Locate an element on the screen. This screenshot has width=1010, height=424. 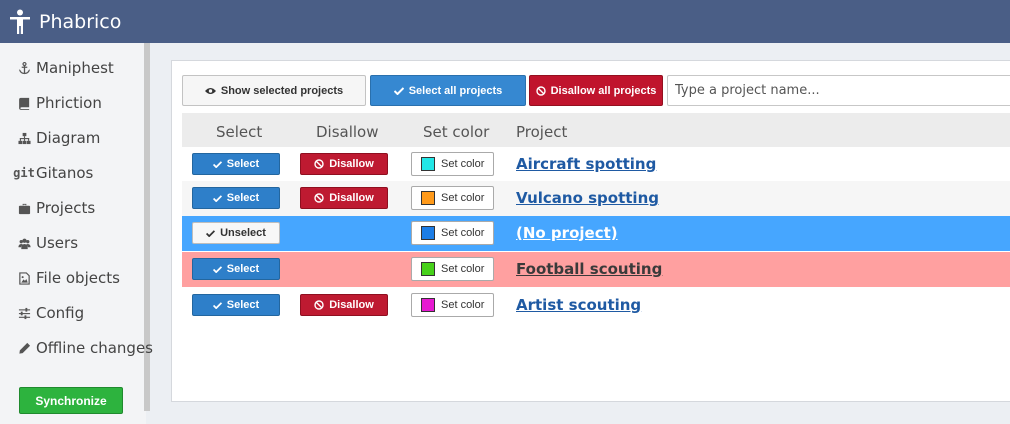
sidebar-item-phriction: Phriction is located at coordinates (59, 103).